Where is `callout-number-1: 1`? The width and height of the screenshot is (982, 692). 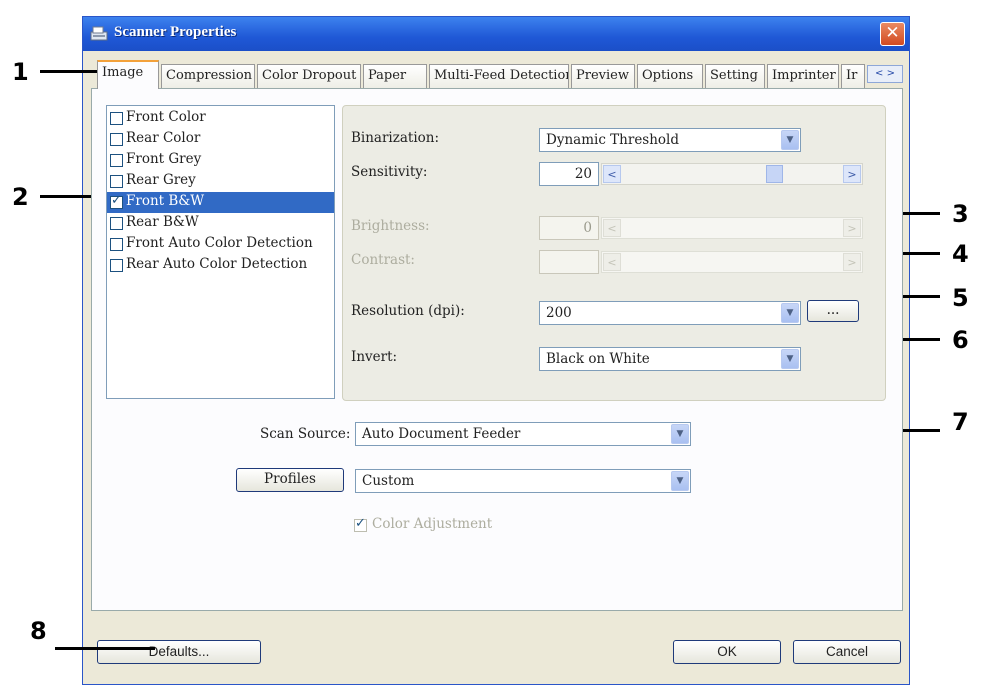
callout-number-1: 1 is located at coordinates (20, 72).